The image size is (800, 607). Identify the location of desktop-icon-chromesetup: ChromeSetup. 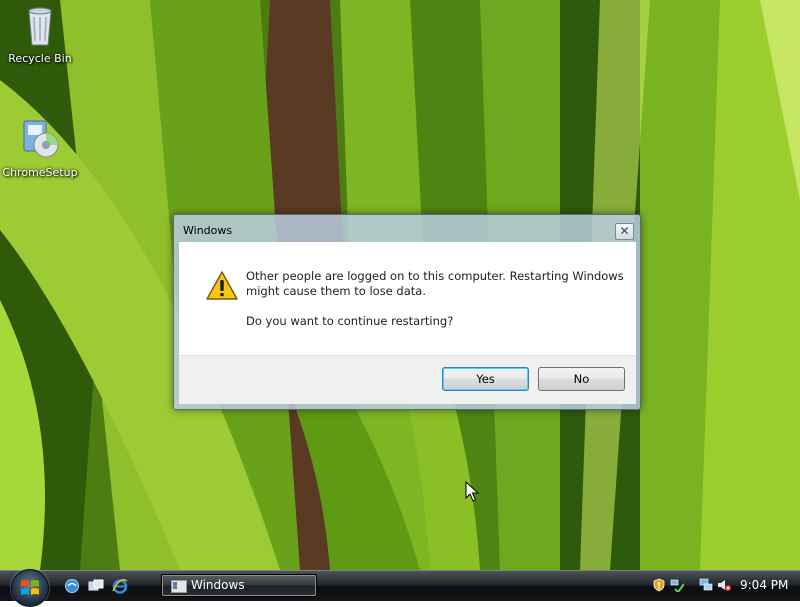
(40, 148).